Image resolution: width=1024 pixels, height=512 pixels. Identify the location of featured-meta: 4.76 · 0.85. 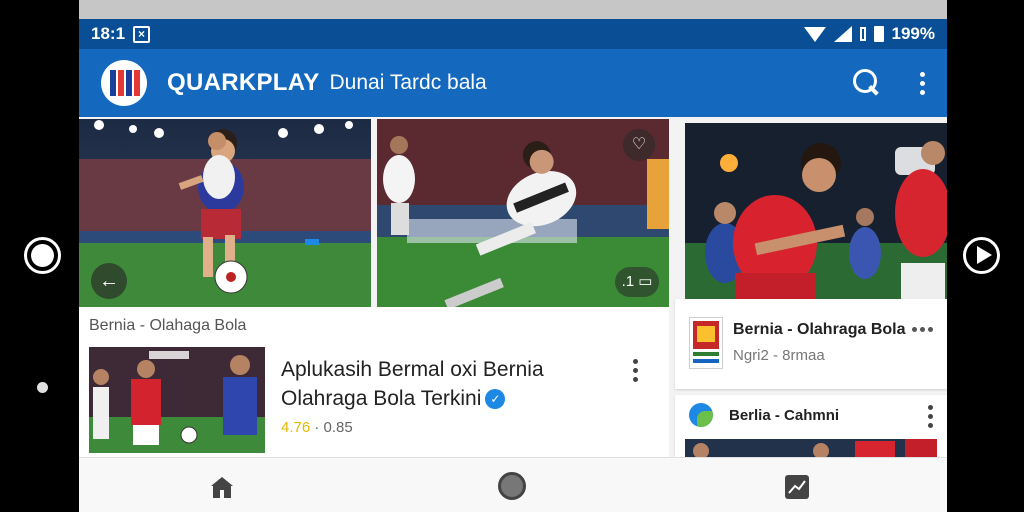
(317, 427).